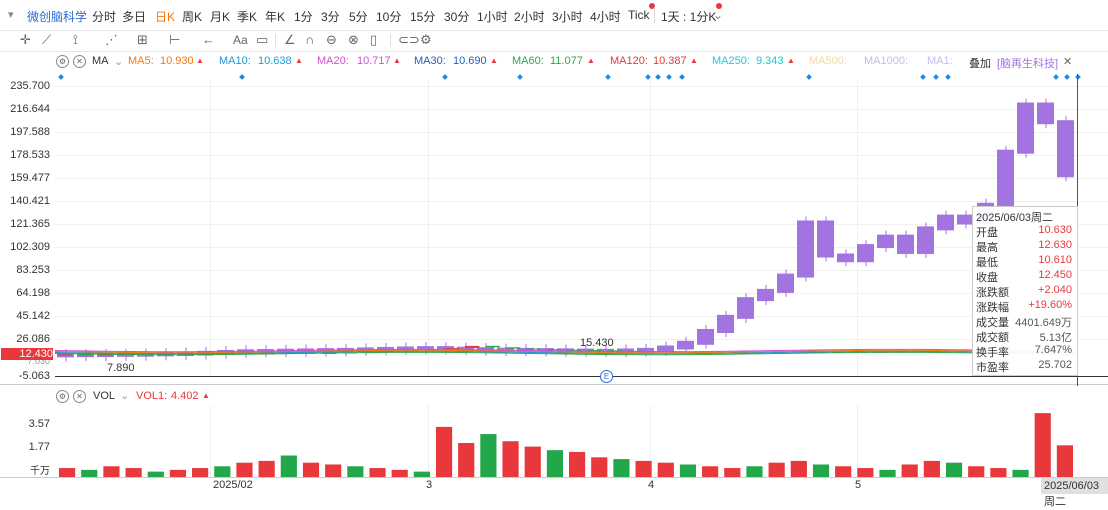 Image resolution: width=1108 pixels, height=510 pixels. What do you see at coordinates (303, 16) in the screenshot?
I see `tab-1min: 1分` at bounding box center [303, 16].